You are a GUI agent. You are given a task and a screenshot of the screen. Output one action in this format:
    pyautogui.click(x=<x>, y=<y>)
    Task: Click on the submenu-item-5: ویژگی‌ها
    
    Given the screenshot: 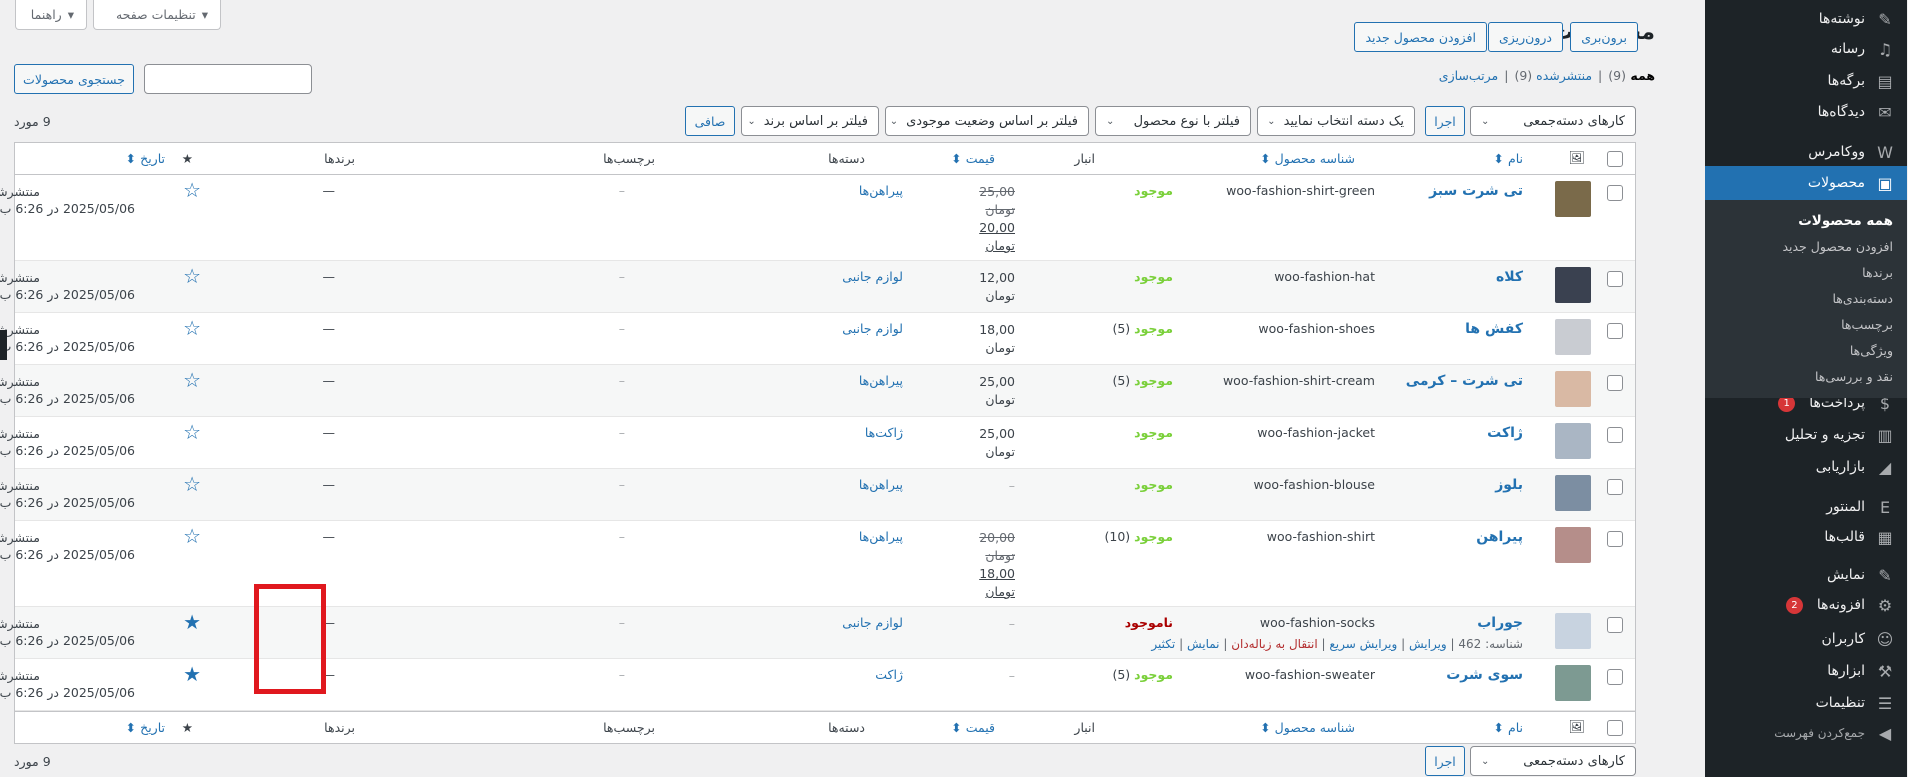 What is the action you would take?
    pyautogui.click(x=1807, y=351)
    